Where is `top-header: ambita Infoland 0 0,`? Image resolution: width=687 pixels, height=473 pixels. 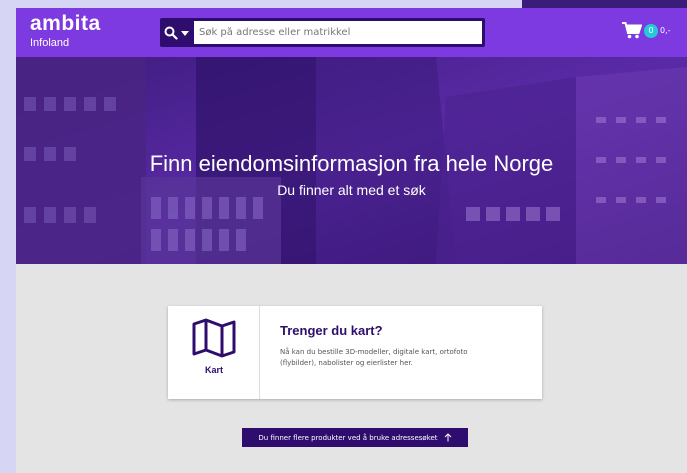 top-header: ambita Infoland 0 0, is located at coordinates (351, 32).